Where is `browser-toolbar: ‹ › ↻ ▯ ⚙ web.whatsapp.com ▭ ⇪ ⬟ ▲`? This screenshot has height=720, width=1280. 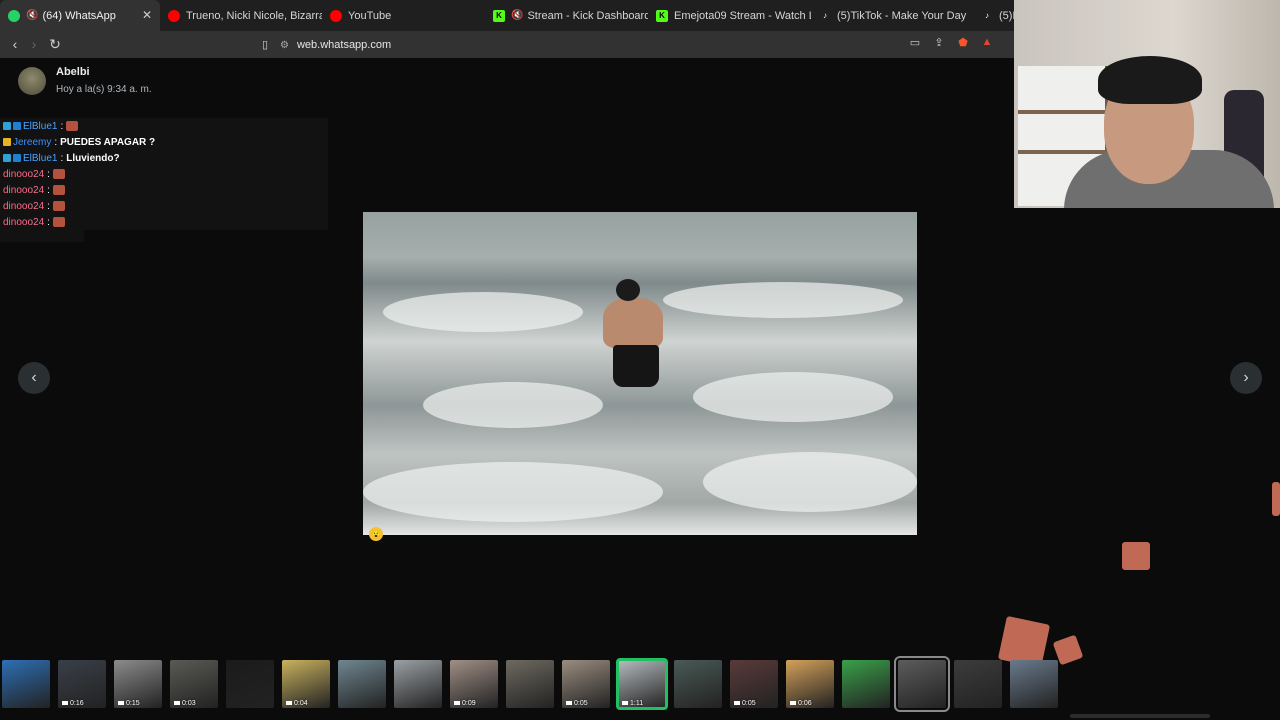
browser-toolbar: ‹ › ↻ ▯ ⚙ web.whatsapp.com ▭ ⇪ ⬟ ▲ is located at coordinates (507, 44).